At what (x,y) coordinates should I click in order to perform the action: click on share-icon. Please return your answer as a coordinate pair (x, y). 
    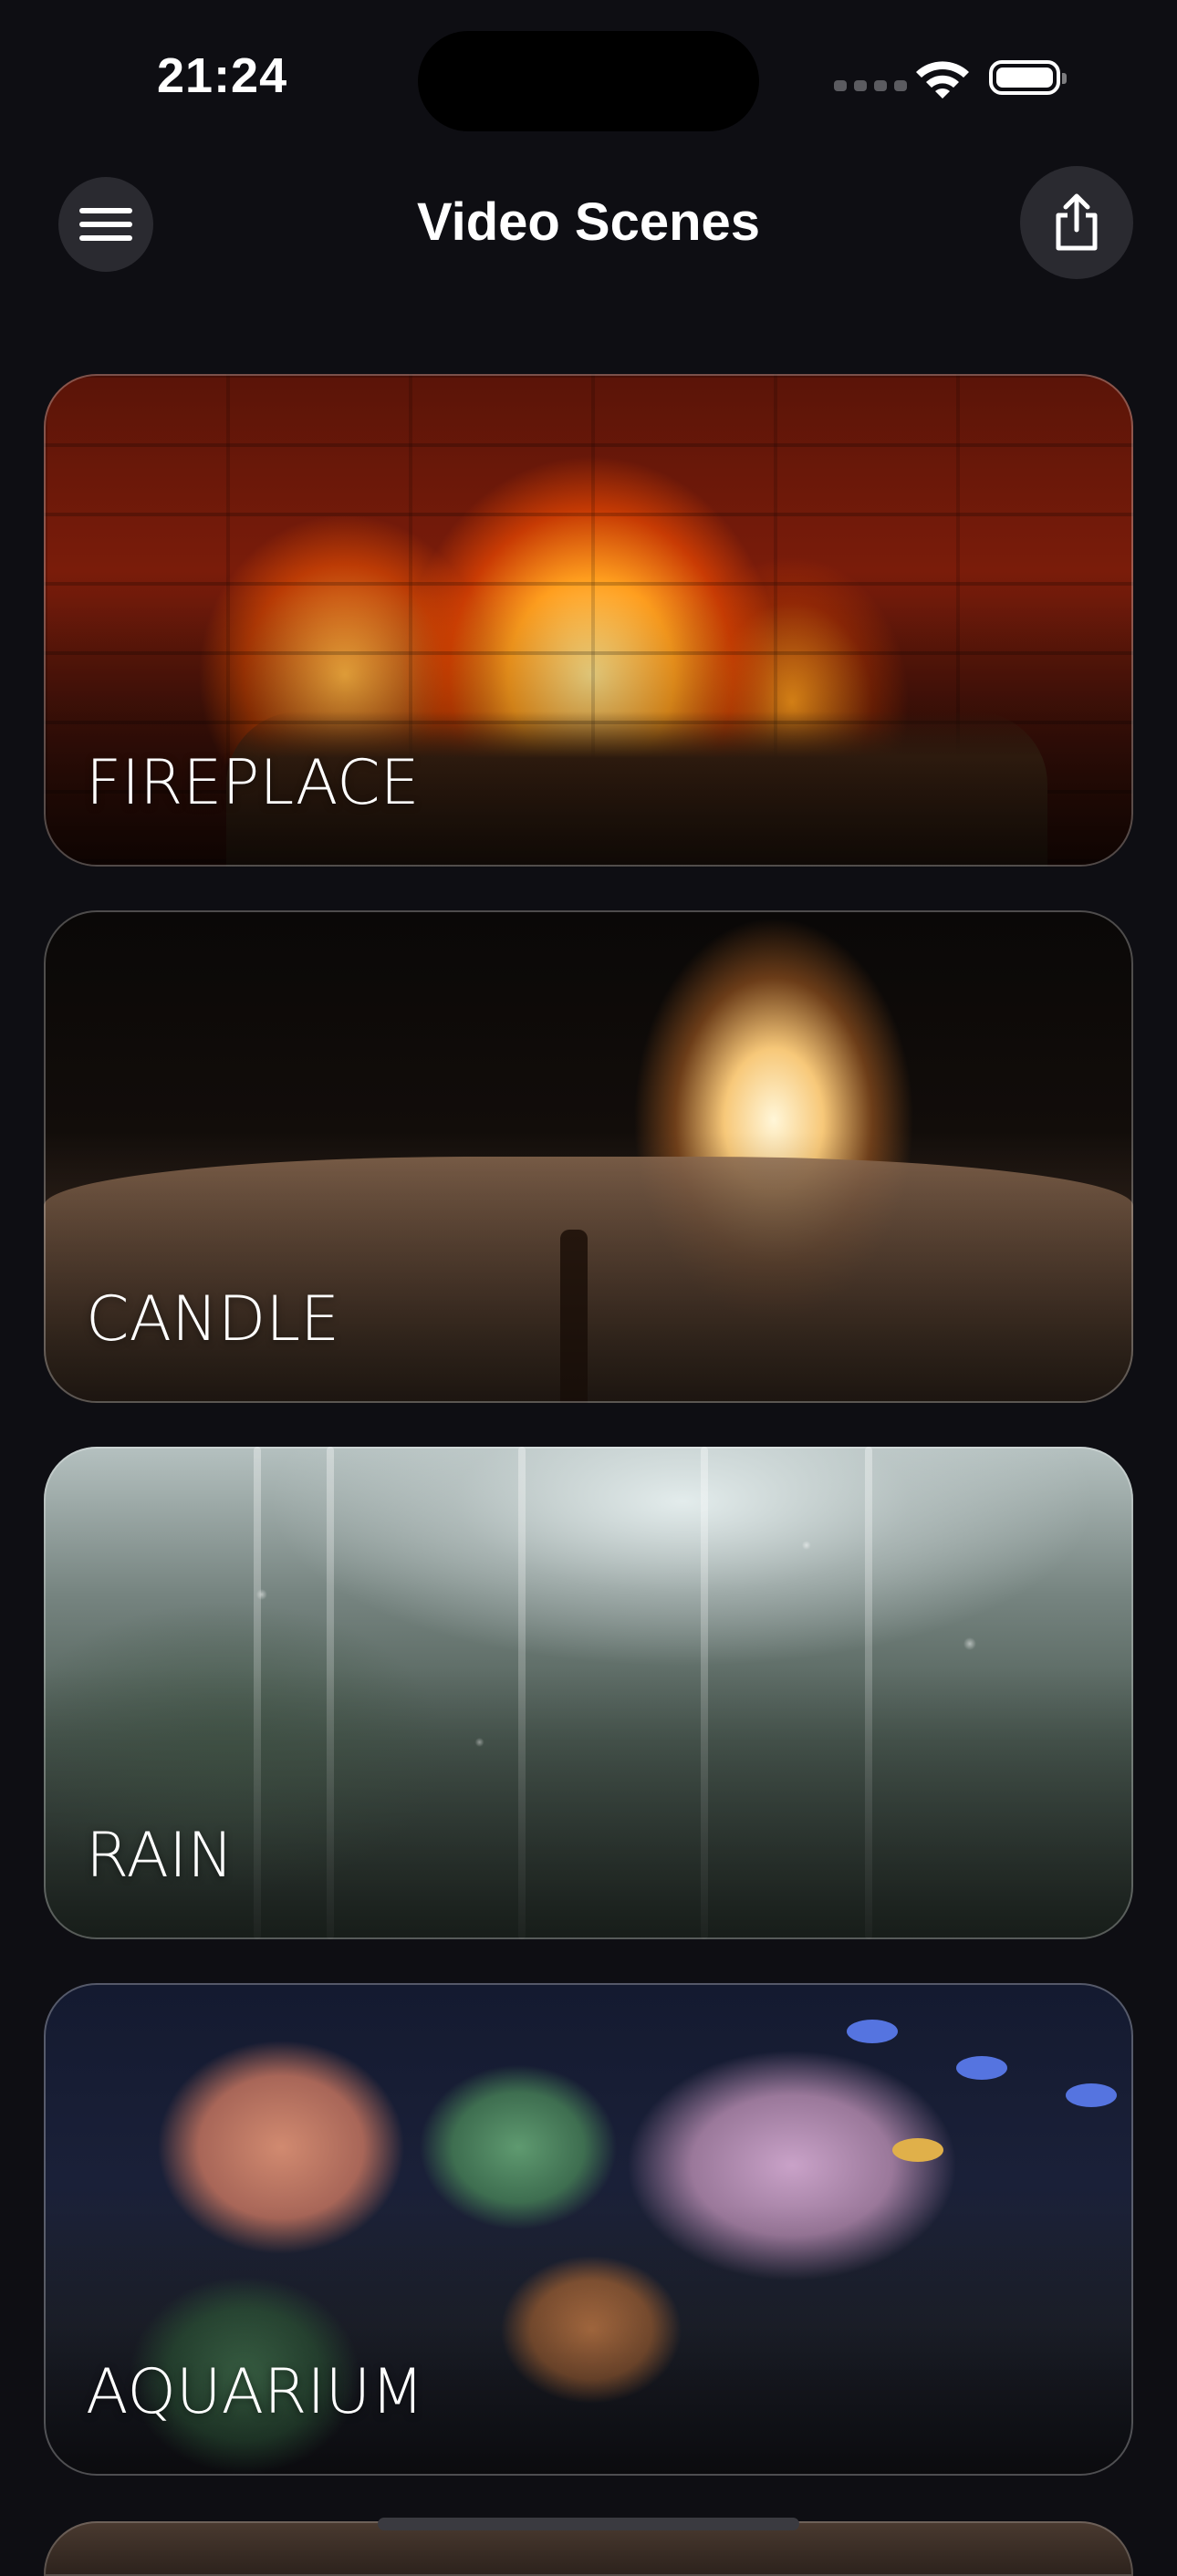
    Looking at the image, I should click on (1077, 222).